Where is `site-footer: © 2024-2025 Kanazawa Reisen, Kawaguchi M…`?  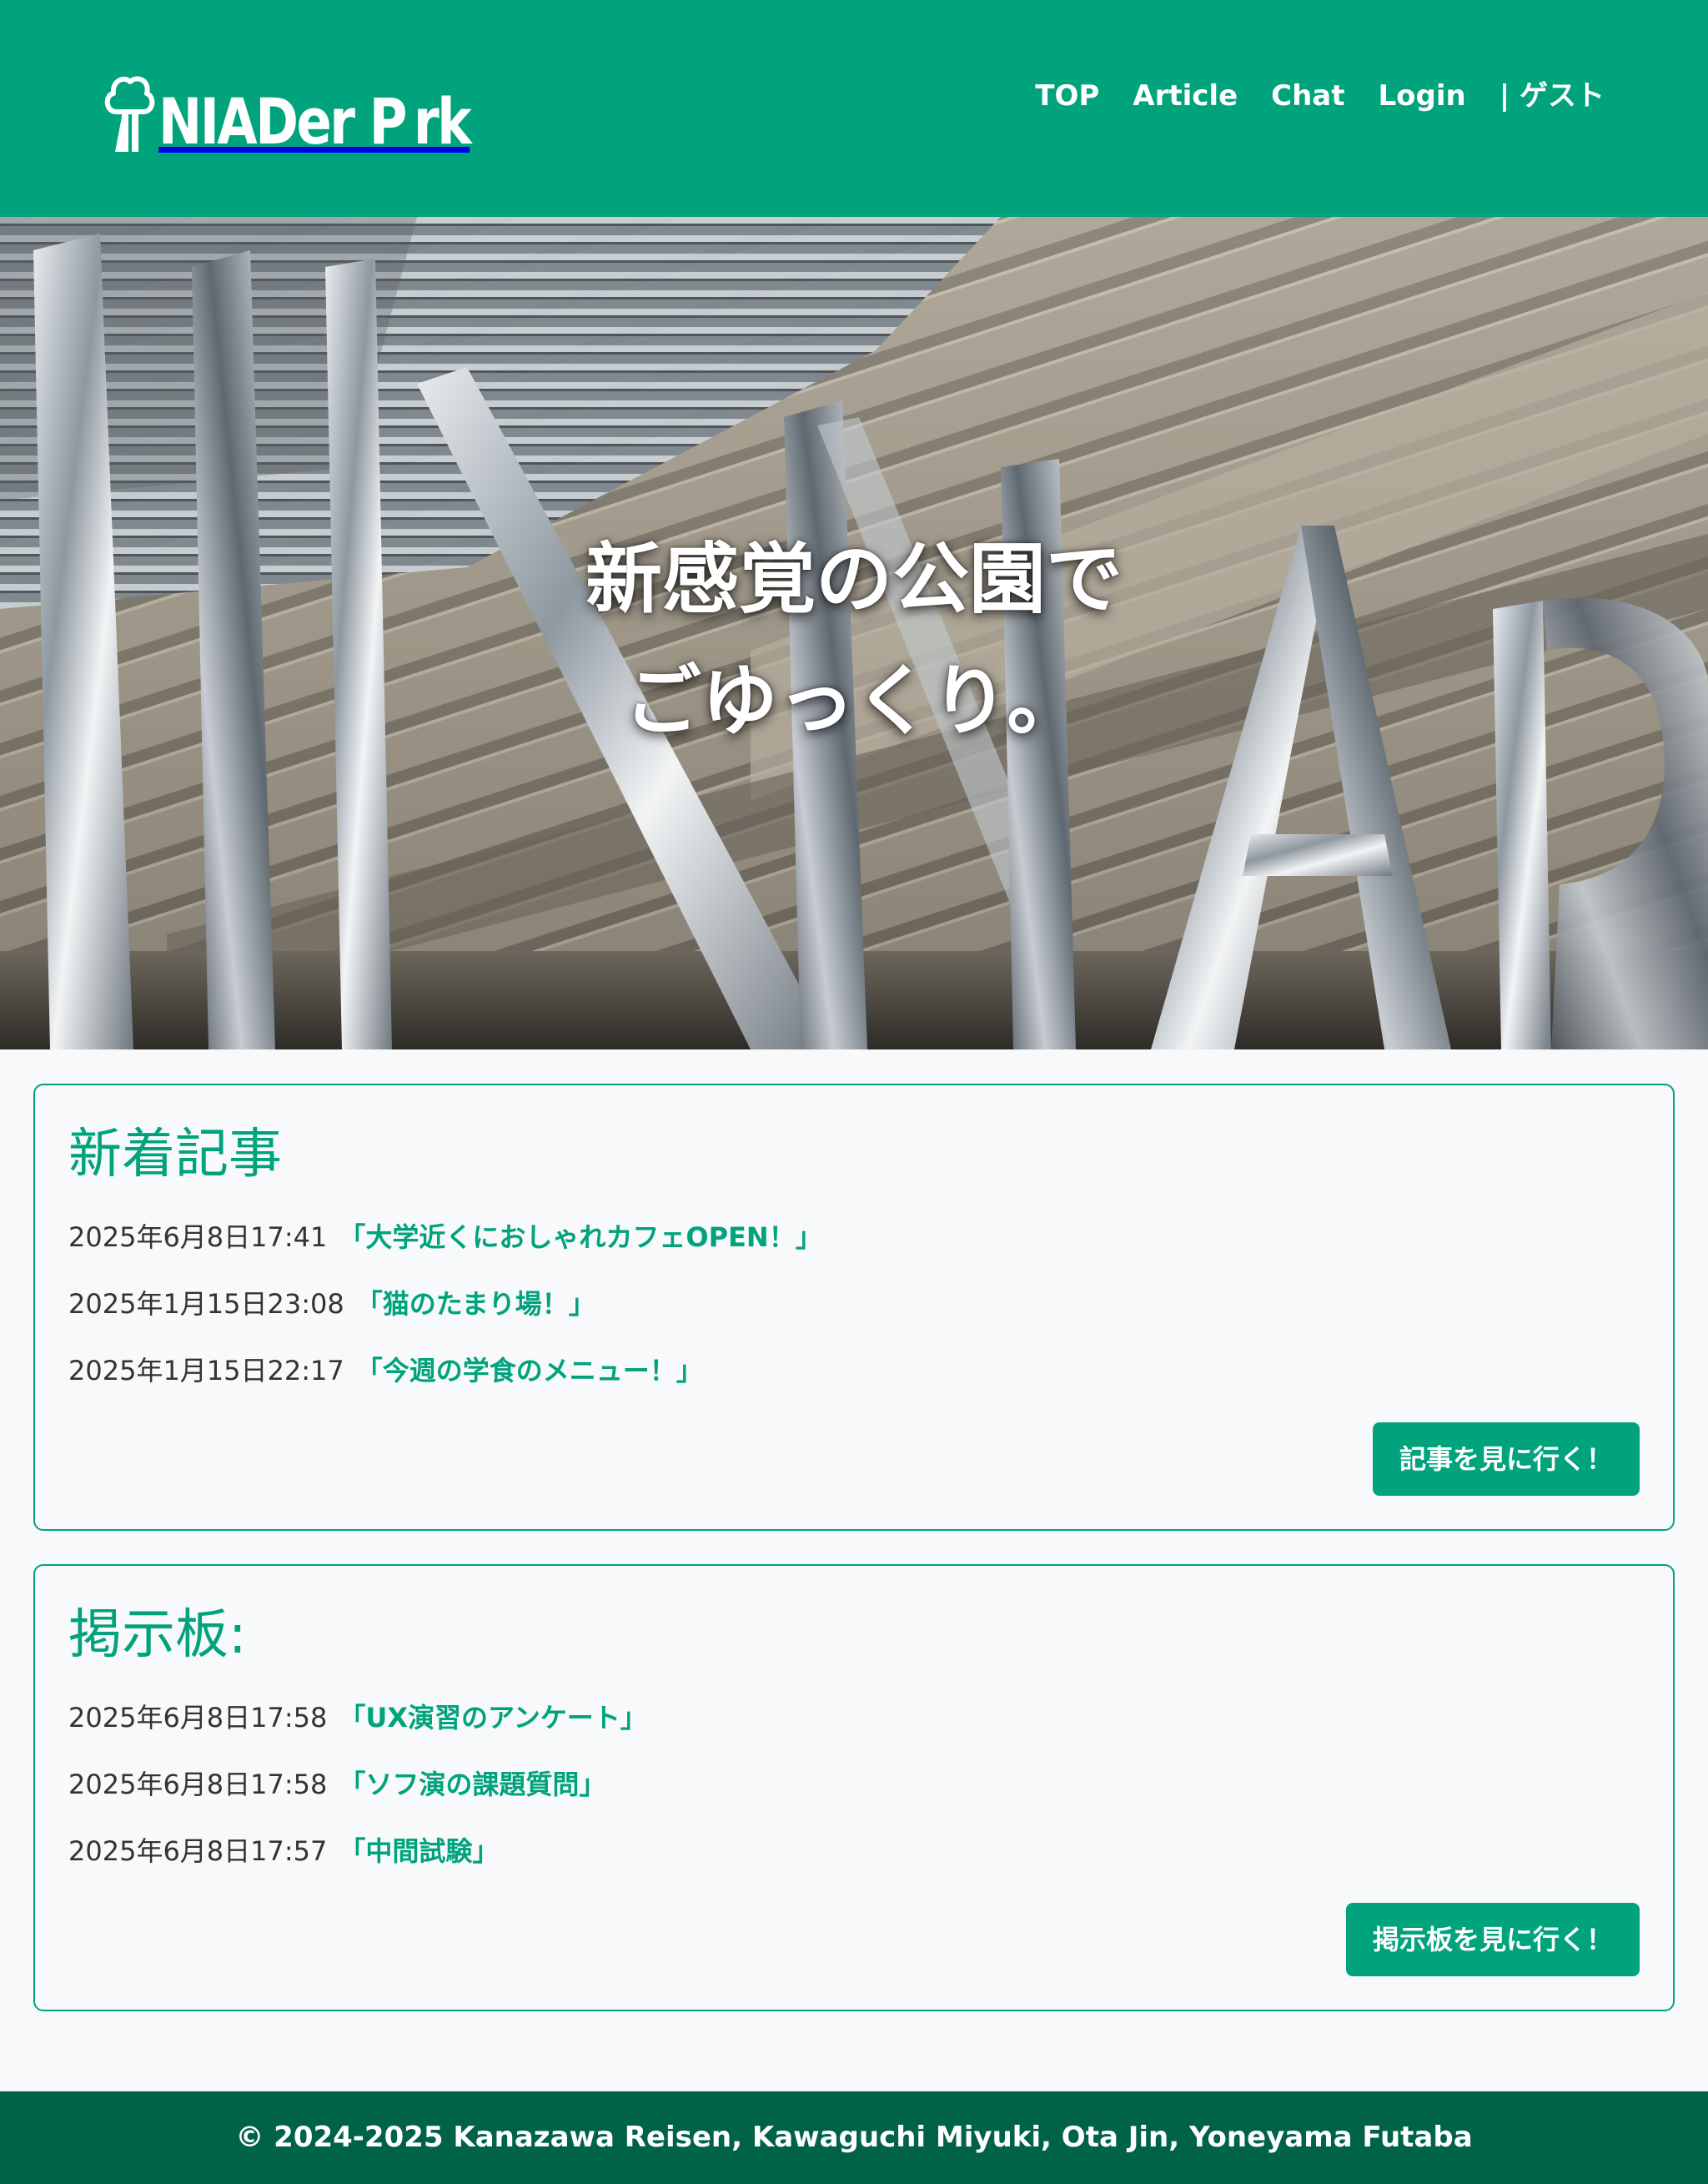
site-footer: © 2024-2025 Kanazawa Reisen, Kawaguchi M… is located at coordinates (854, 2137).